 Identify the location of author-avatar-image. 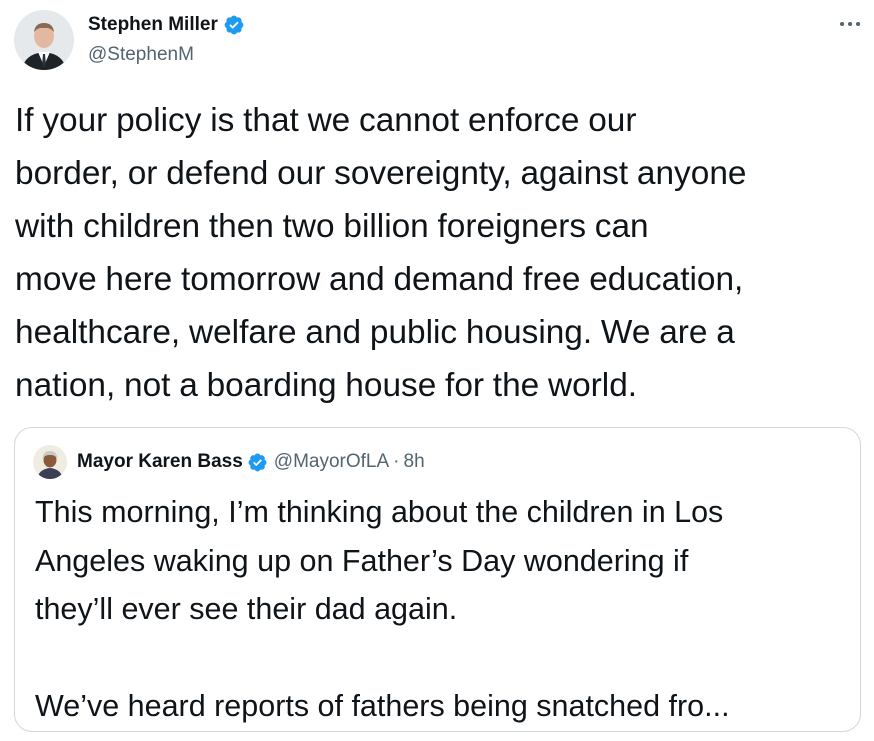
(44, 40).